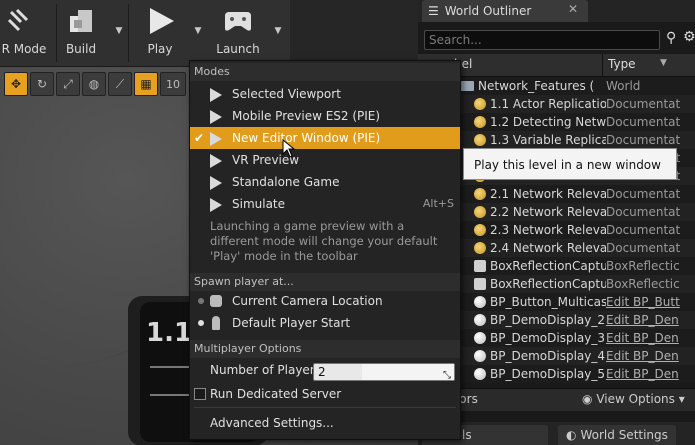 The image size is (695, 445). What do you see at coordinates (199, 138) in the screenshot?
I see `checkmark-icon: ✔` at bounding box center [199, 138].